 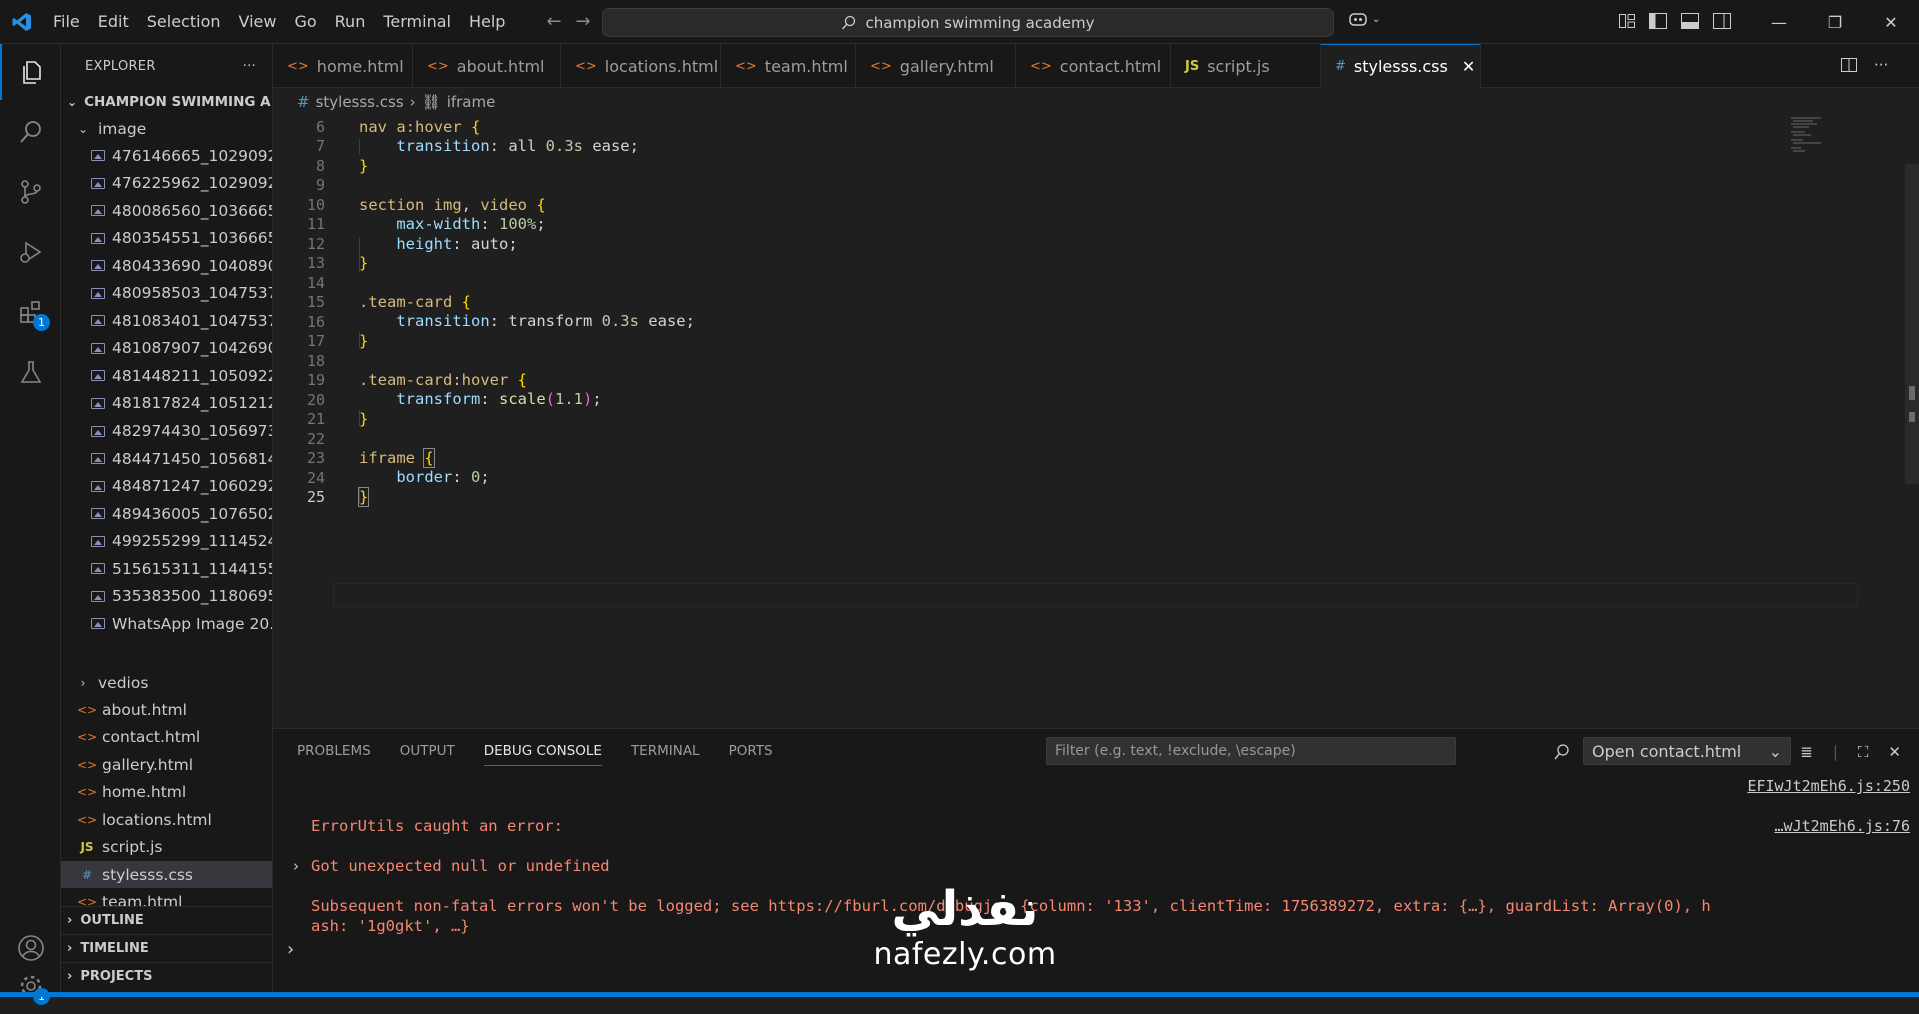 I want to click on html-file-icon: <>, so click(x=87, y=737).